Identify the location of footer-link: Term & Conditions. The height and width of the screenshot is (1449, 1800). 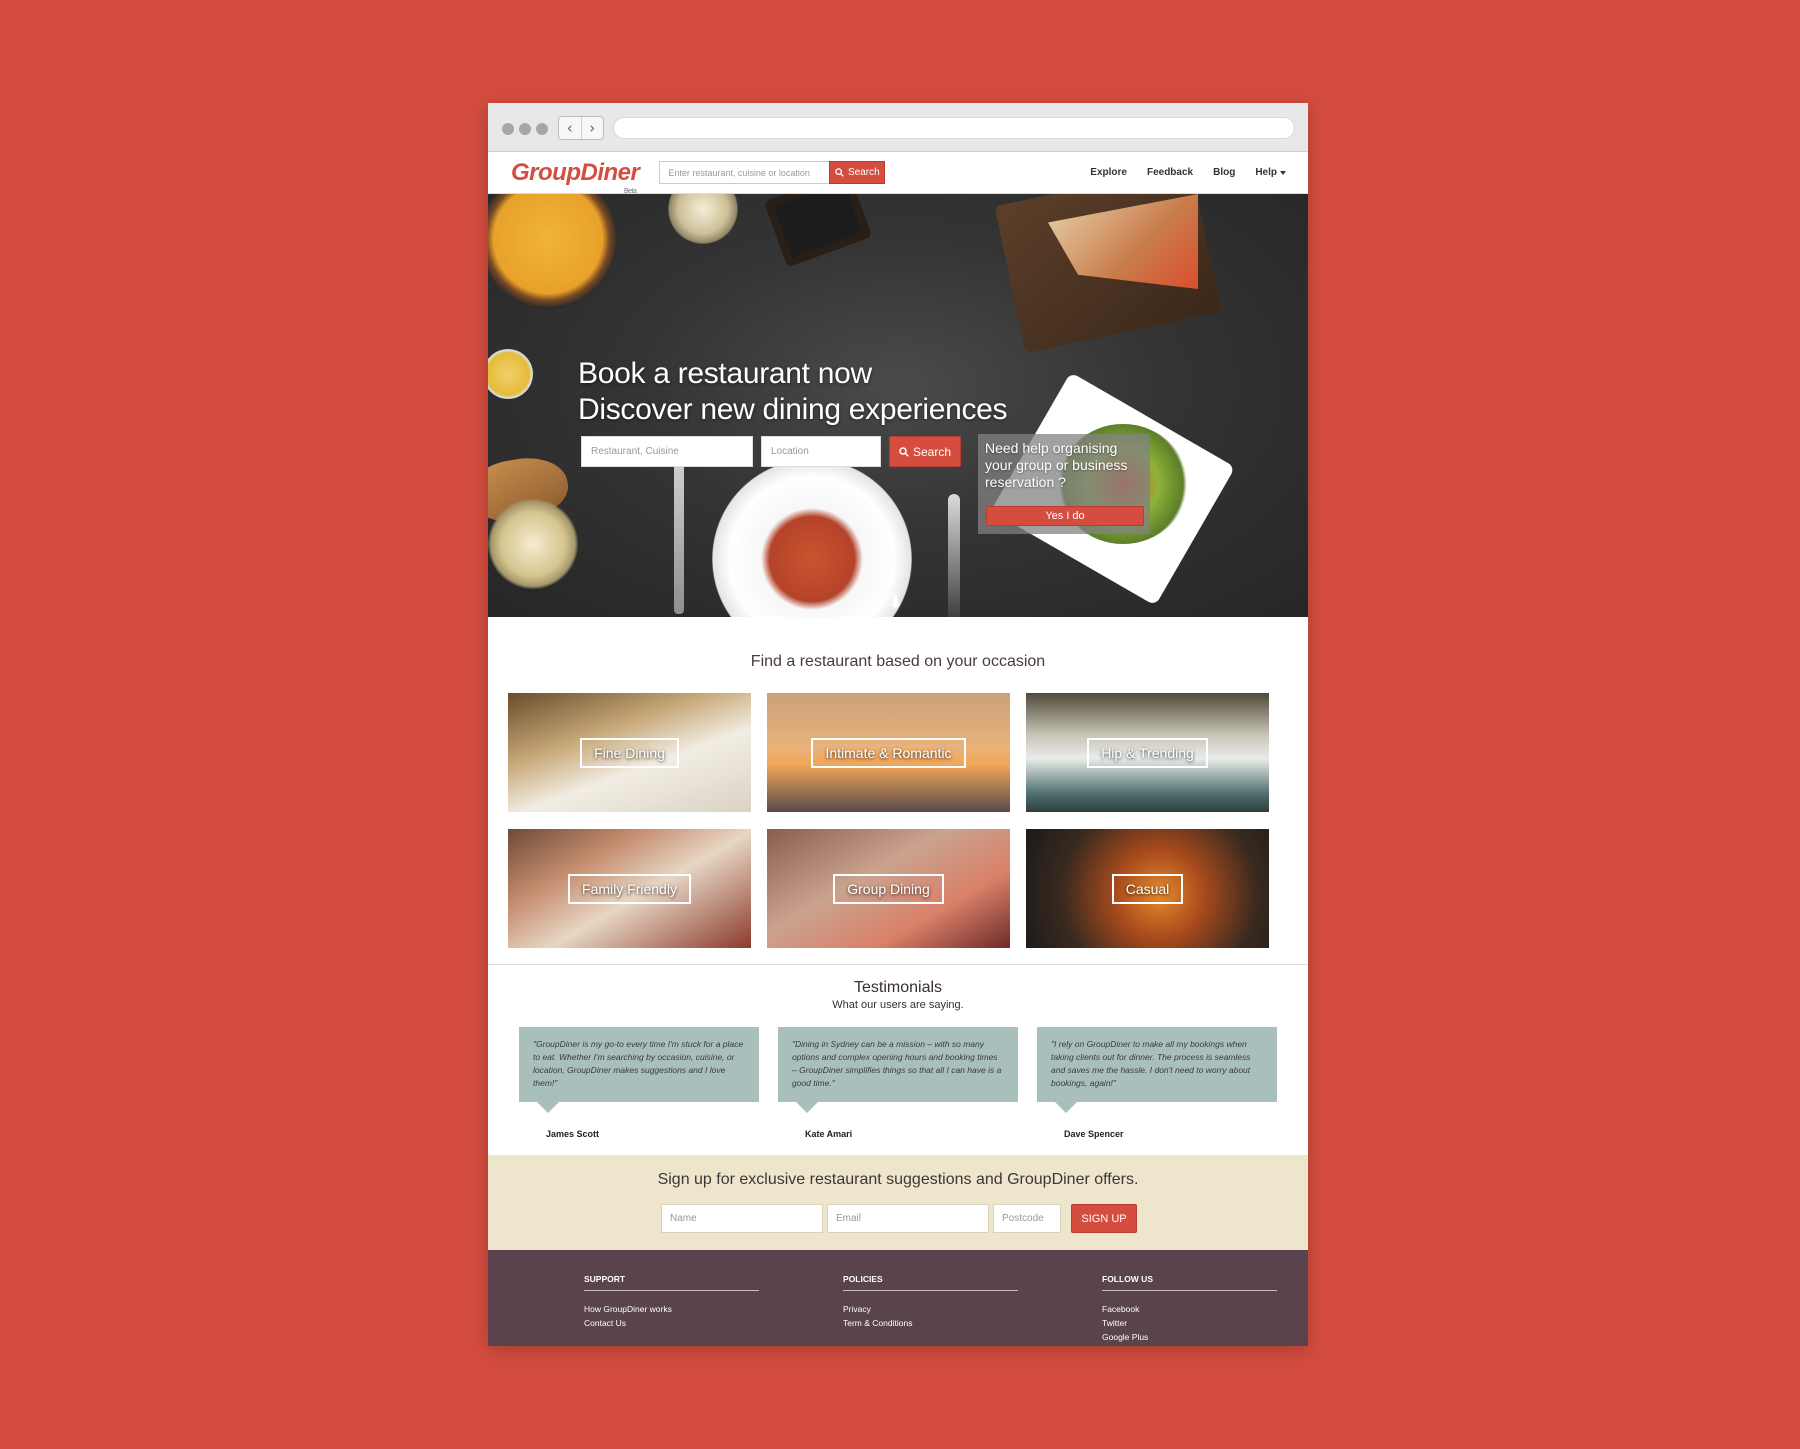
(930, 1323).